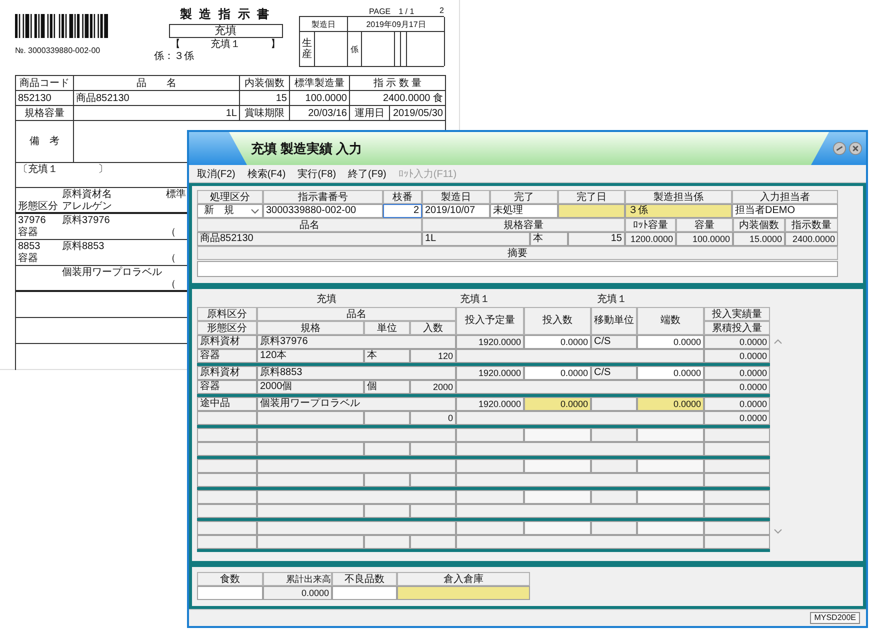  Describe the element at coordinates (157, 83) in the screenshot. I see `column-header: 品 名` at that location.